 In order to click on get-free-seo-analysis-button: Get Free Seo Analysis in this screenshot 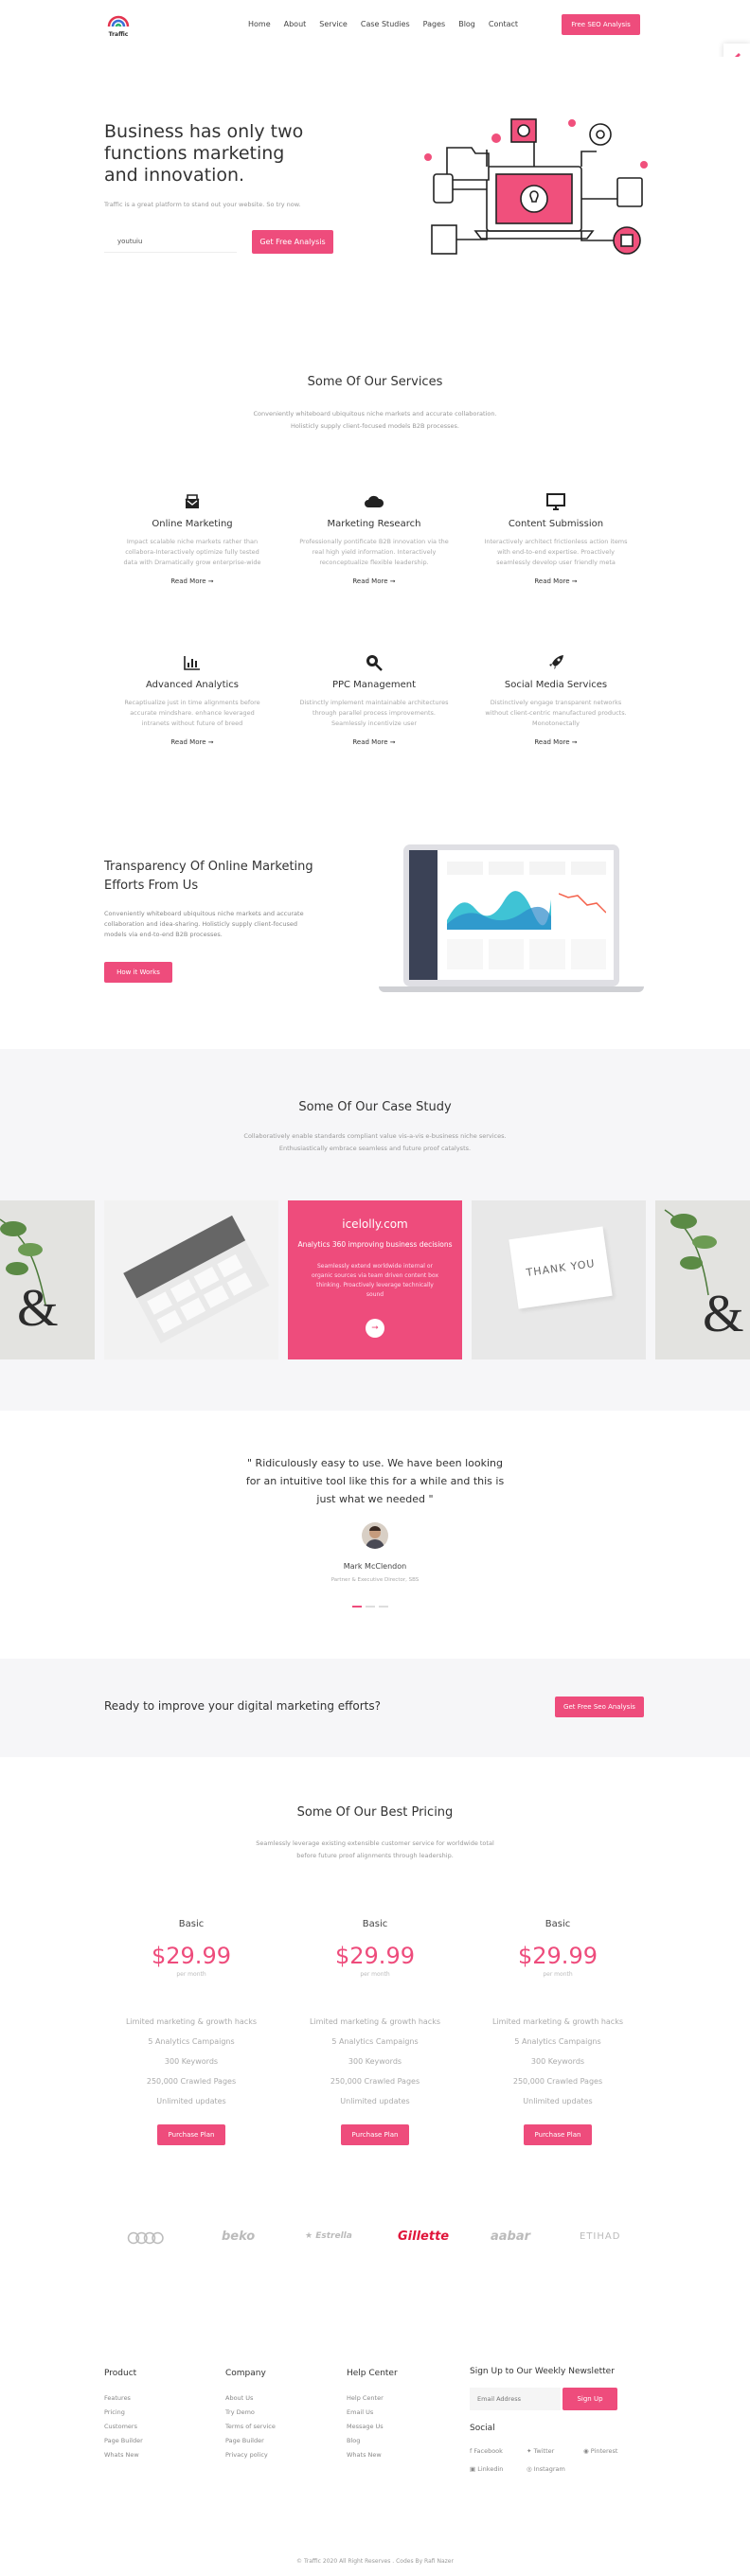, I will do `click(599, 1707)`.